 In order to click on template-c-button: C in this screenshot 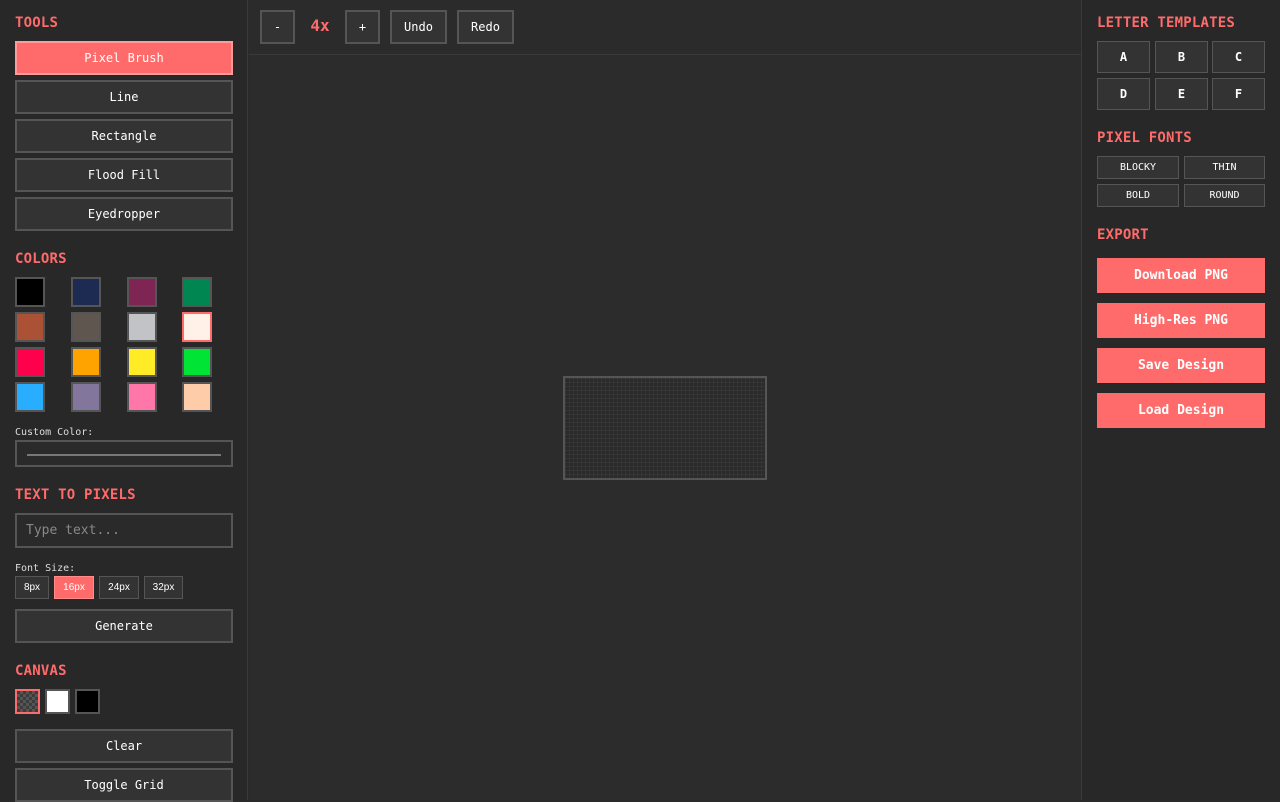, I will do `click(1238, 57)`.